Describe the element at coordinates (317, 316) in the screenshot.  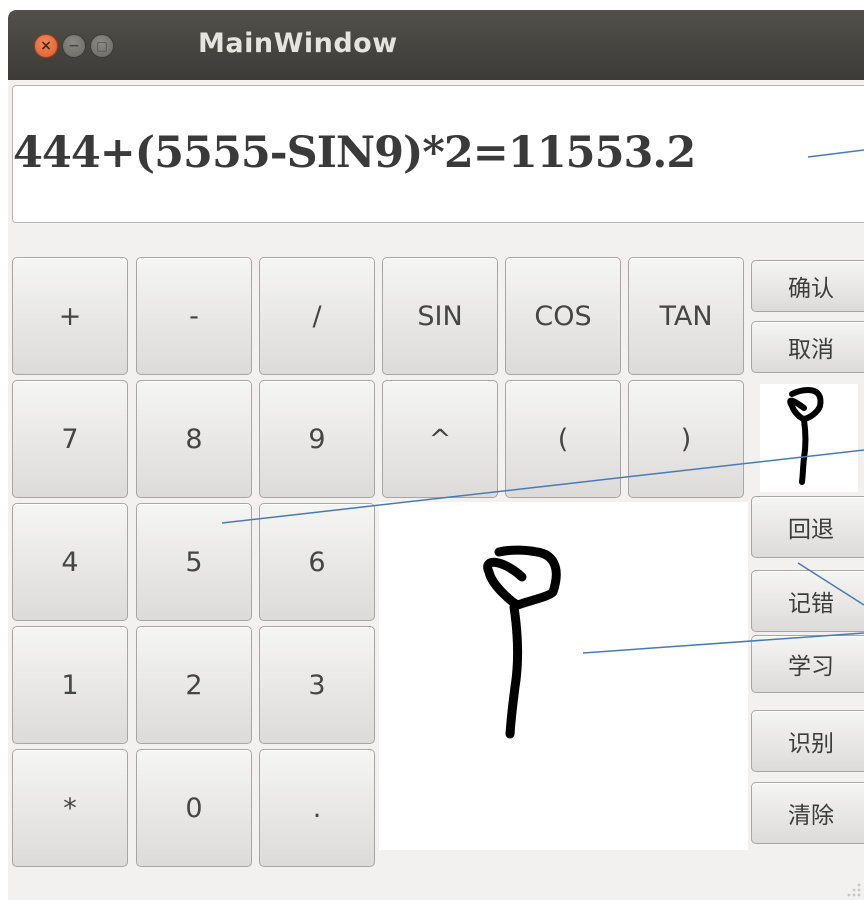
I see `divide-button: /` at that location.